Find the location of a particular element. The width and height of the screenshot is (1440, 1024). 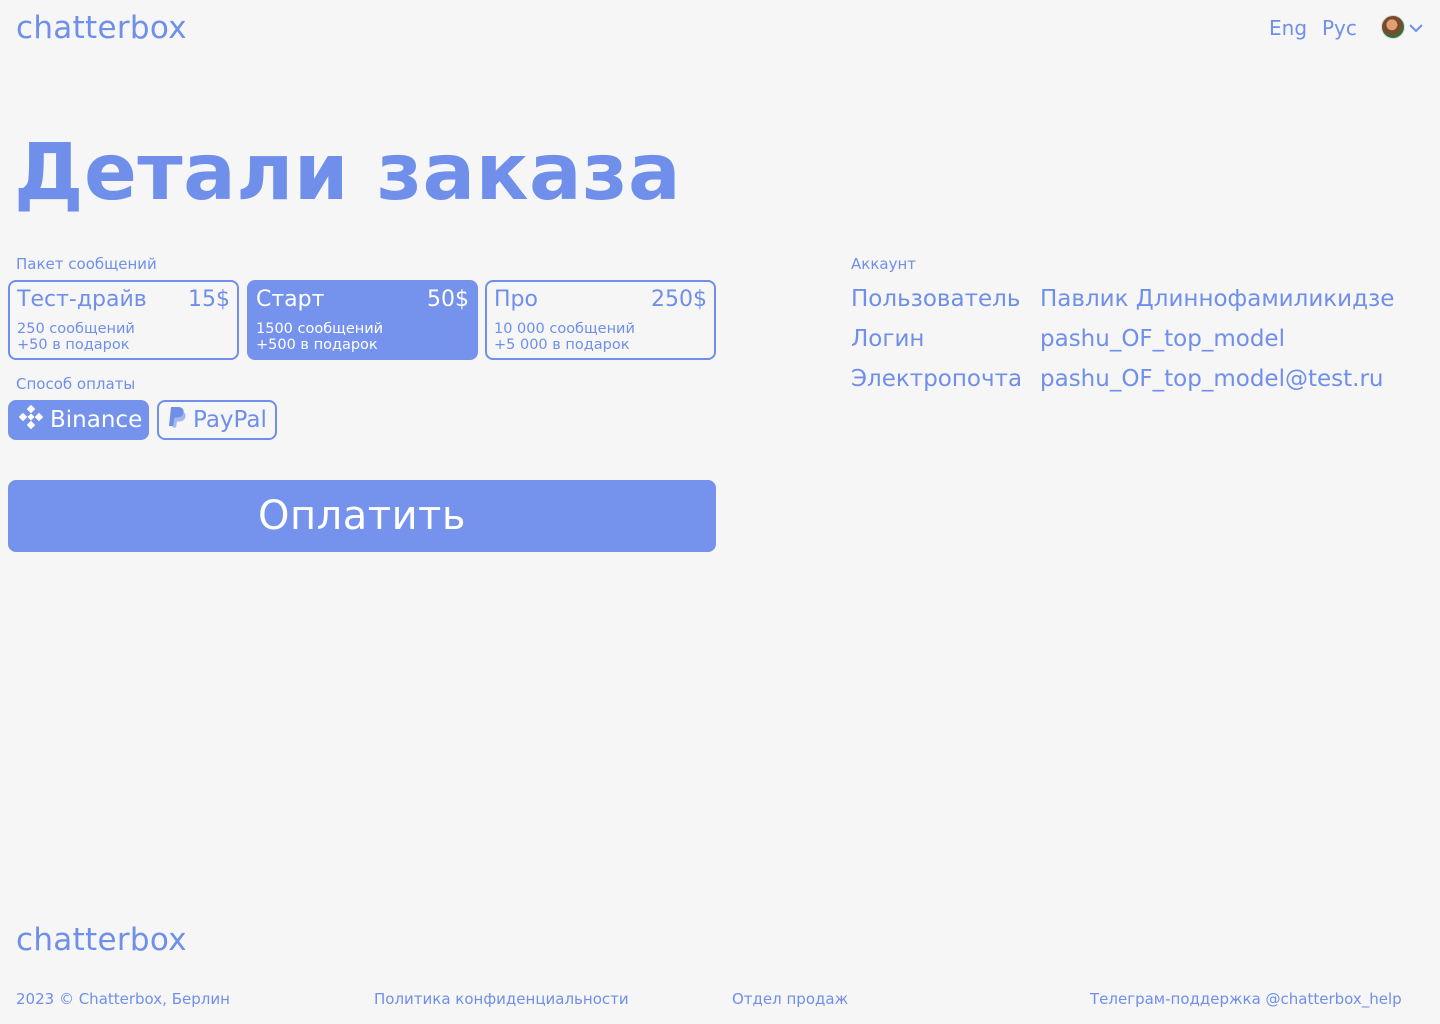

profile-menu is located at coordinates (1402, 27).